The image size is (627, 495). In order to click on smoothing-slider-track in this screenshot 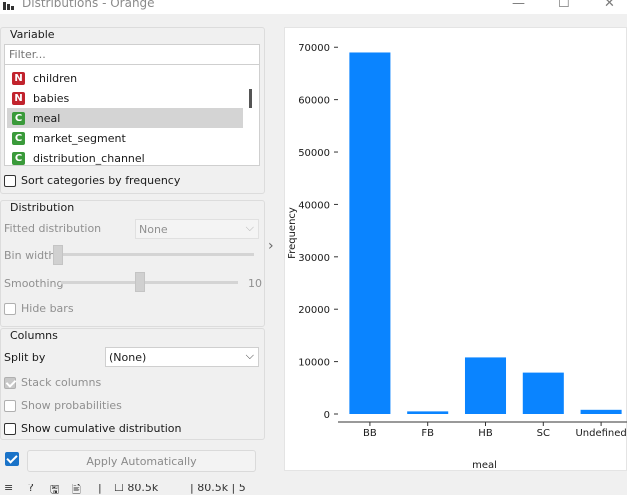, I will do `click(149, 282)`.